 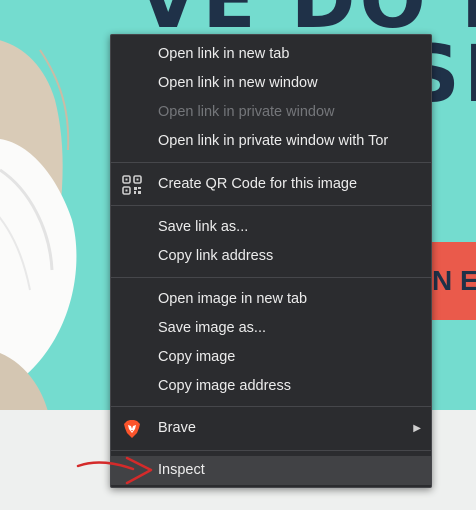 I want to click on menu-item-open-link-new-window: Open link in new window, so click(x=271, y=83).